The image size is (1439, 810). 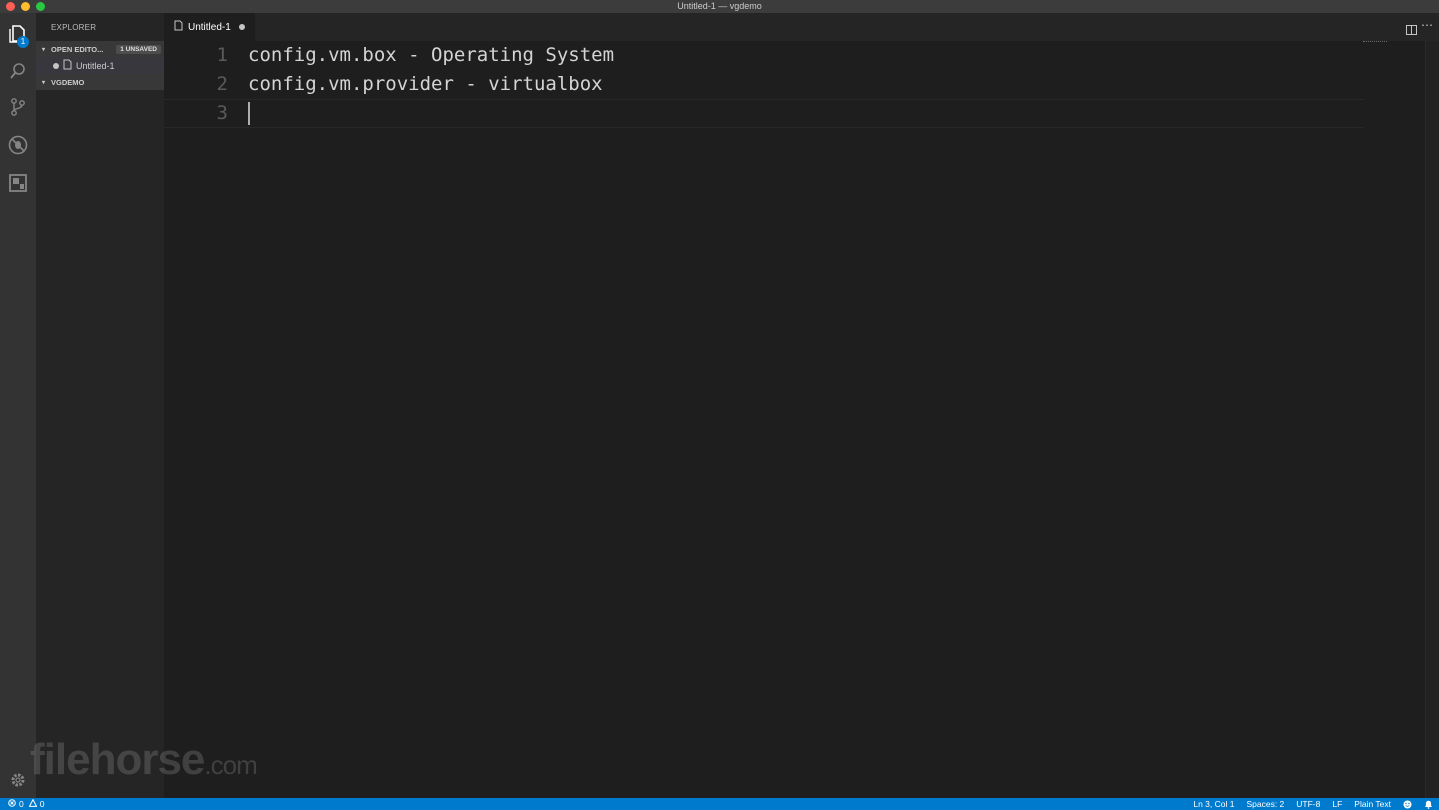 I want to click on line-number: 1, so click(x=222, y=55).